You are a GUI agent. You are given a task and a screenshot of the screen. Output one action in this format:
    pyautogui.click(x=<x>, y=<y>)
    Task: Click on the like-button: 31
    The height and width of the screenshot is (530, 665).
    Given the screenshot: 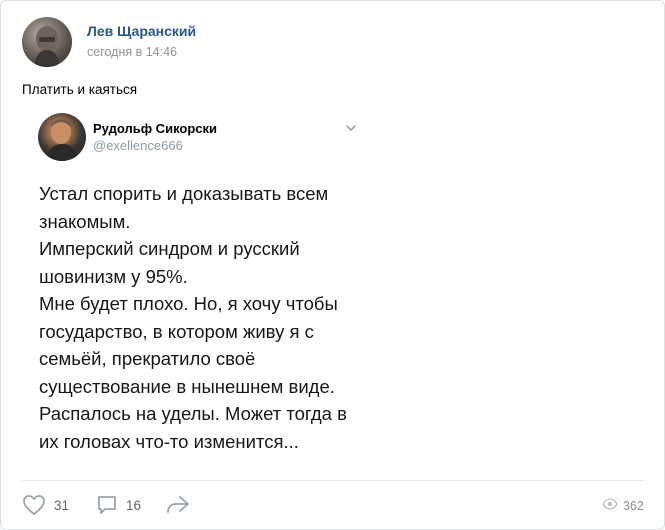 What is the action you would take?
    pyautogui.click(x=45, y=505)
    